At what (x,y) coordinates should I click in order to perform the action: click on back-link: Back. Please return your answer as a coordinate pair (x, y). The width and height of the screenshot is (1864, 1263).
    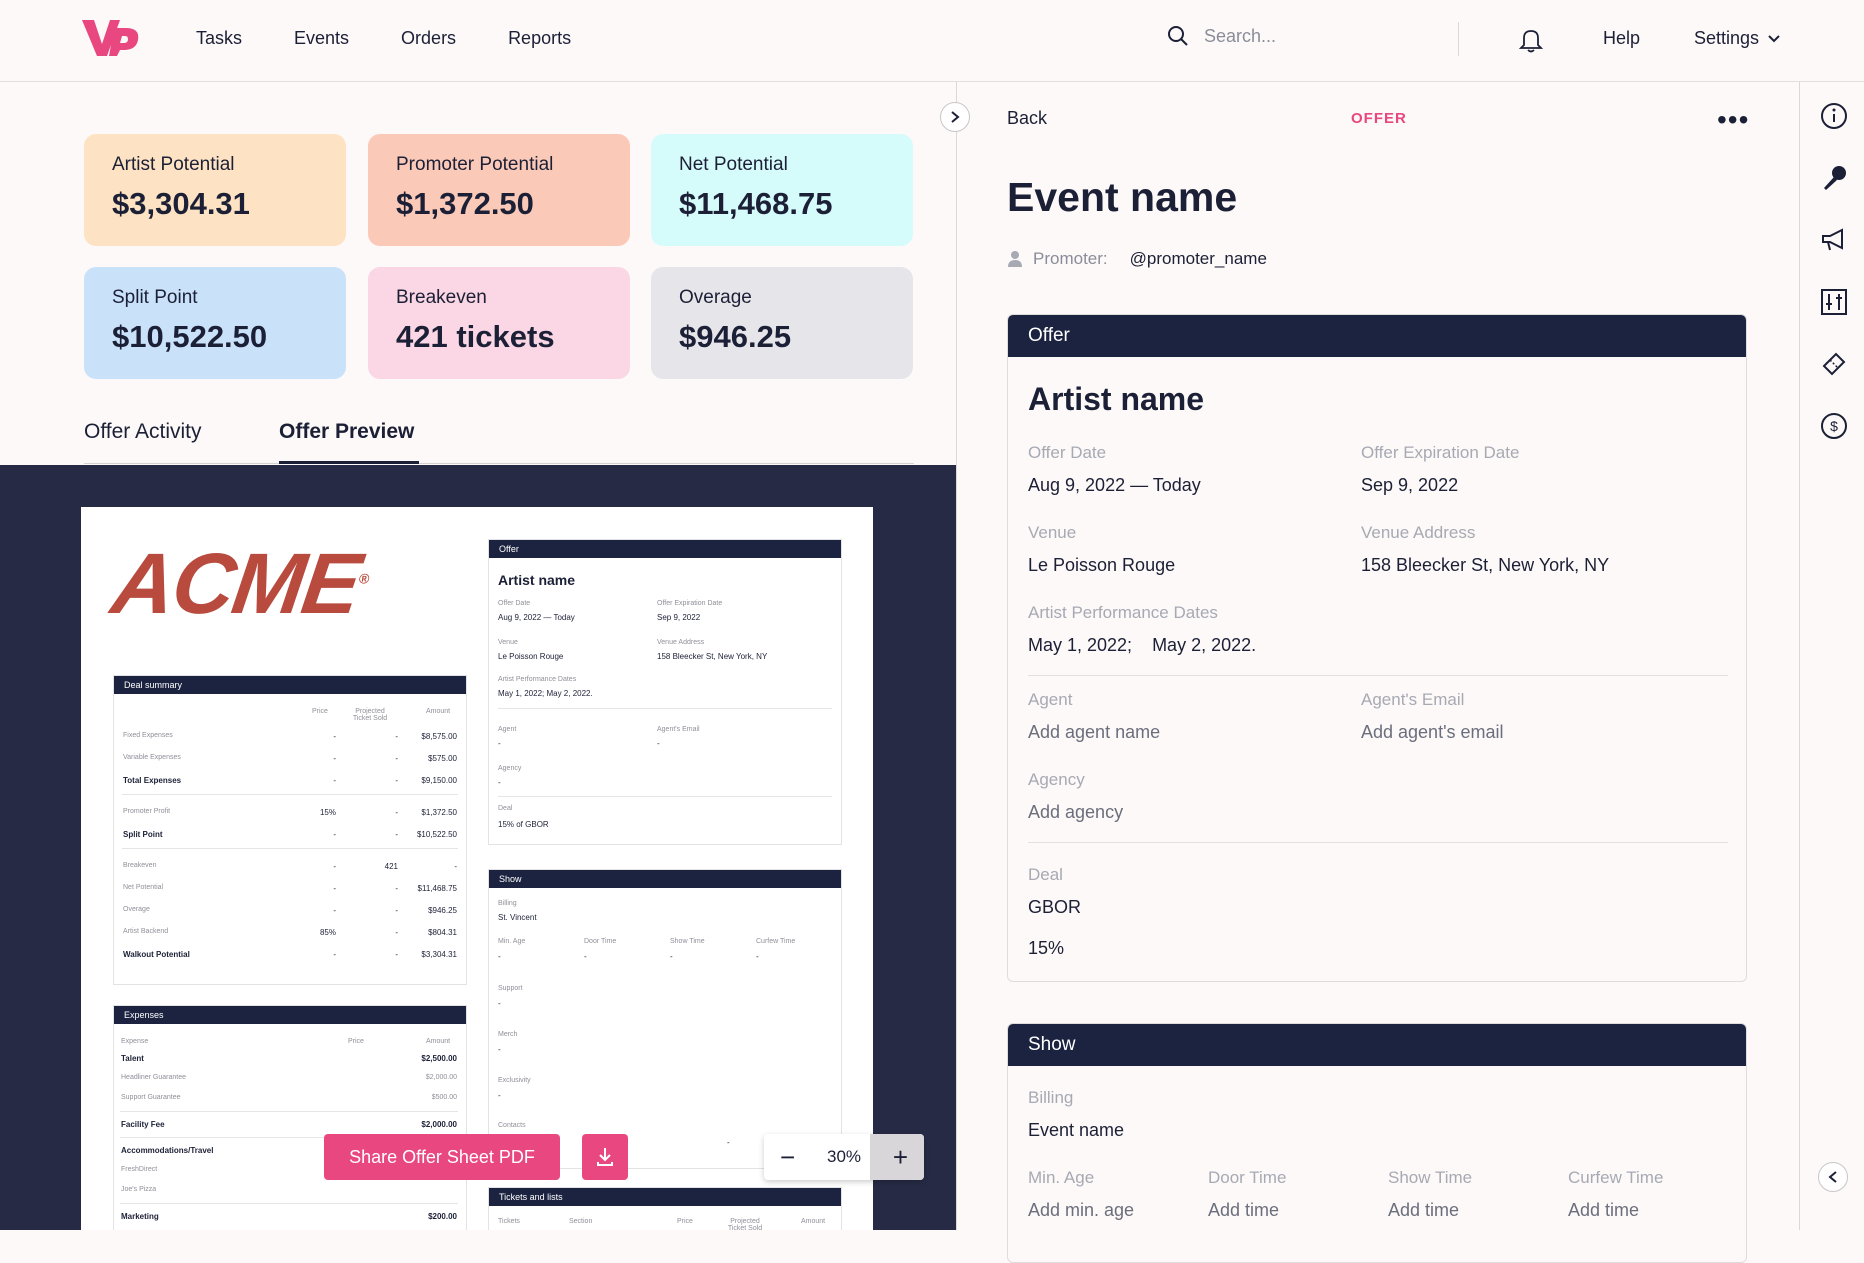
    Looking at the image, I should click on (1027, 118).